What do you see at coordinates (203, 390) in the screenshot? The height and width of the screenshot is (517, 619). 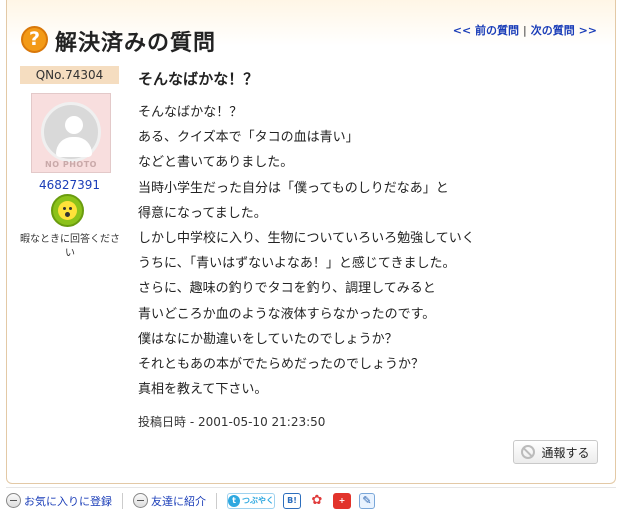 I see `question-line: 真相を教えて下さい。` at bounding box center [203, 390].